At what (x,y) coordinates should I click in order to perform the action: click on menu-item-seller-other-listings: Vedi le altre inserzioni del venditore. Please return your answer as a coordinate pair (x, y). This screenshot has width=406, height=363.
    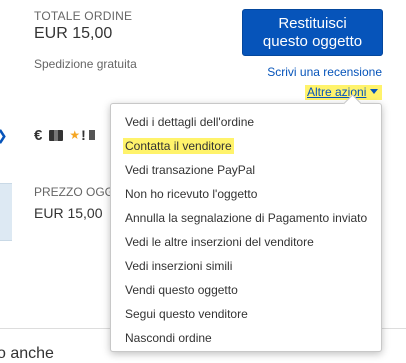
    Looking at the image, I should click on (246, 242).